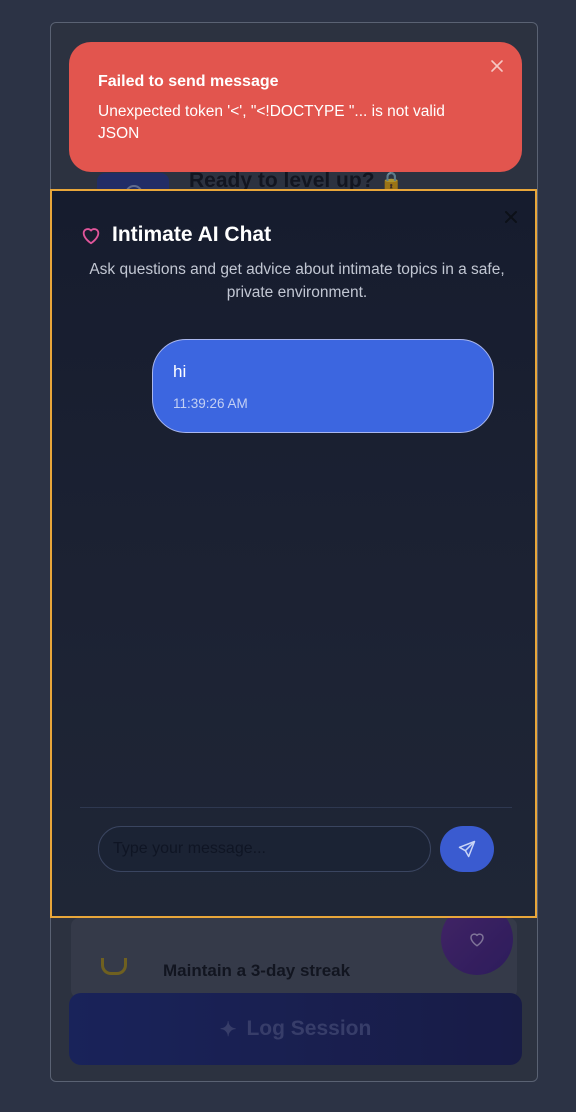 The height and width of the screenshot is (1112, 576). What do you see at coordinates (210, 403) in the screenshot?
I see `message-timestamp: 11:39:26 AM` at bounding box center [210, 403].